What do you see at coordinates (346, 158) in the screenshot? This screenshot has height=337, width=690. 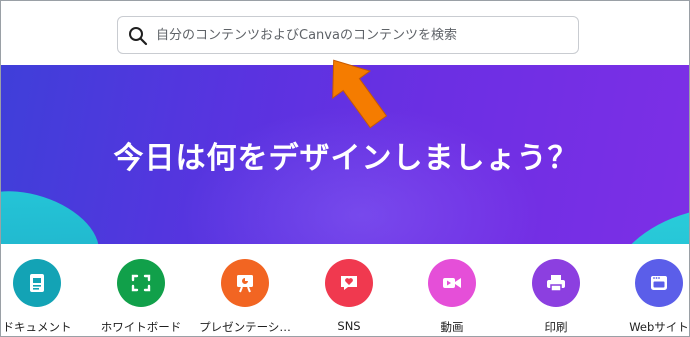 I see `hero-title: 今日は何をデザインしましょう？` at bounding box center [346, 158].